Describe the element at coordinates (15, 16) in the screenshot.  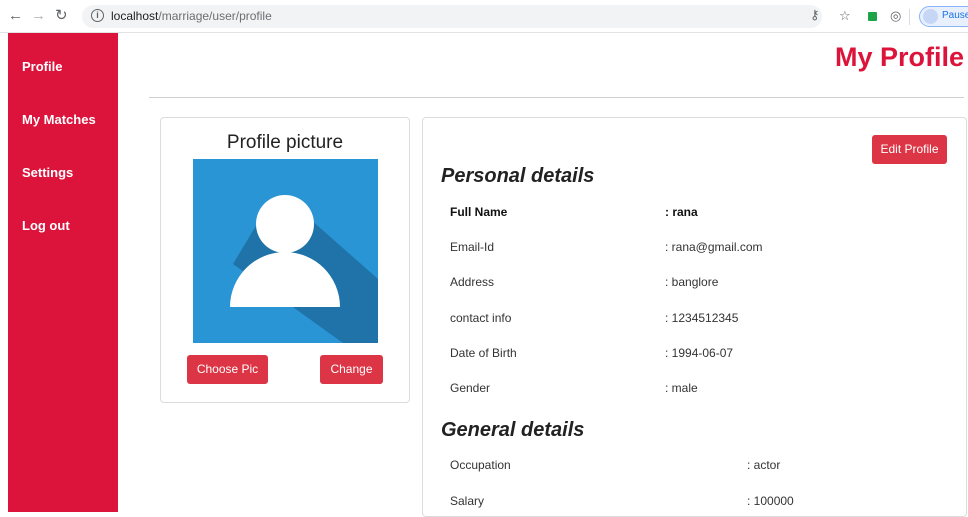
I see `back-arrow-icon: ←` at that location.